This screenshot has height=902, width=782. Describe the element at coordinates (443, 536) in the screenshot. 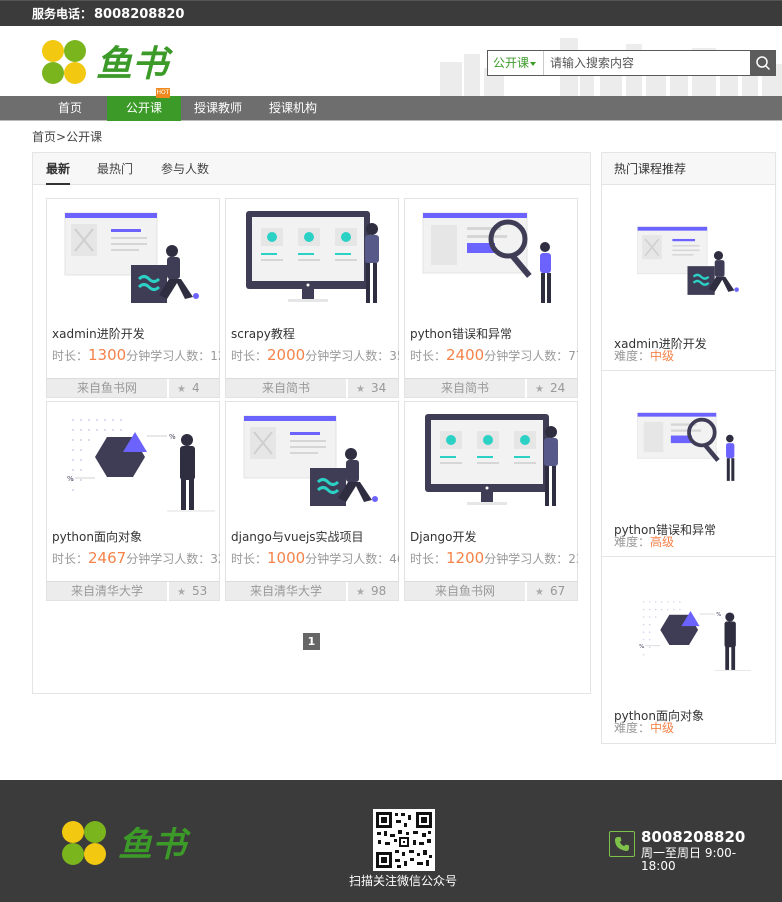

I see `course-title: Django开发` at that location.